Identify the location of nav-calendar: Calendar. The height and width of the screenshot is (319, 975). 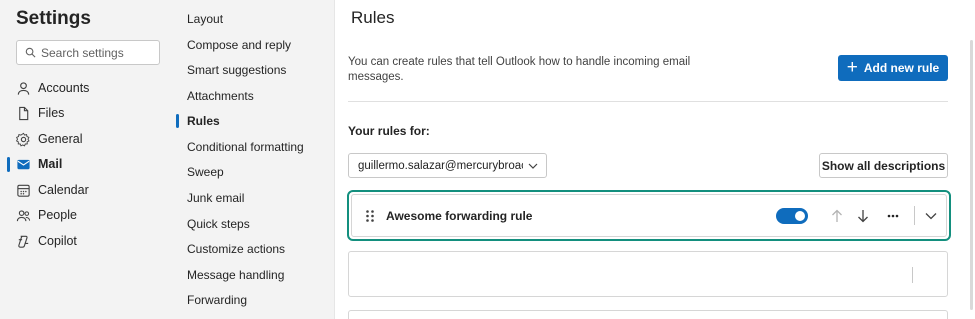
(52, 190).